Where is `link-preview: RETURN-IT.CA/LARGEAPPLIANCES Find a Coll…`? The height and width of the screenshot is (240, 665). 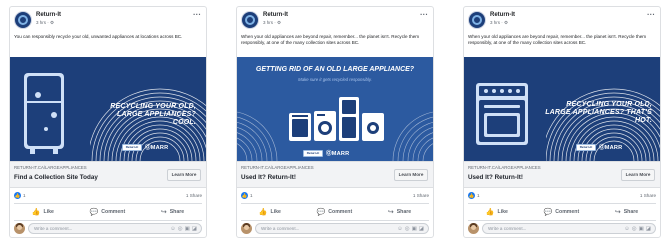 link-preview: RETURN-IT.CA/LARGEAPPLIANCES Find a Coll… is located at coordinates (108, 174).